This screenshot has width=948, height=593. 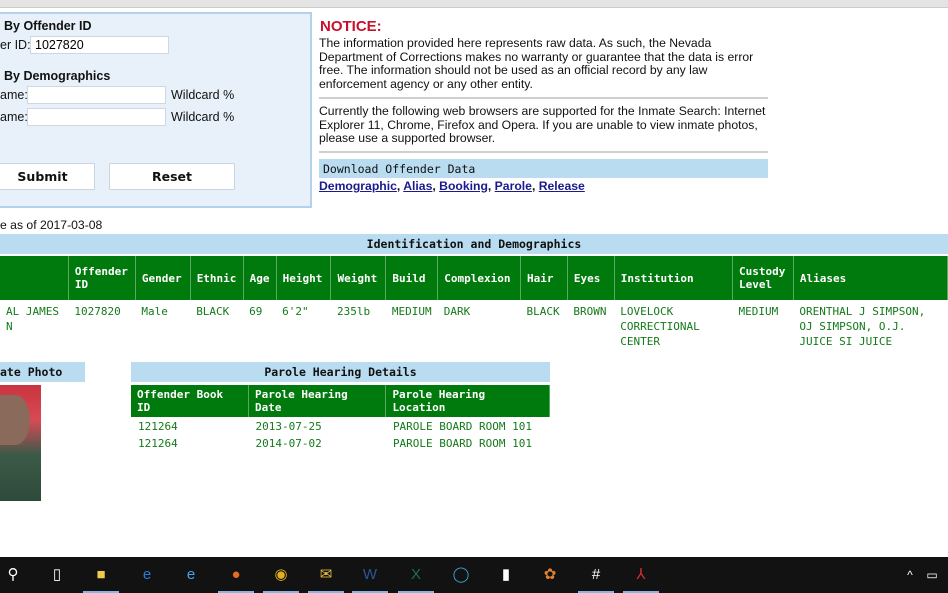 What do you see at coordinates (370, 575) in the screenshot?
I see `word-icon: W` at bounding box center [370, 575].